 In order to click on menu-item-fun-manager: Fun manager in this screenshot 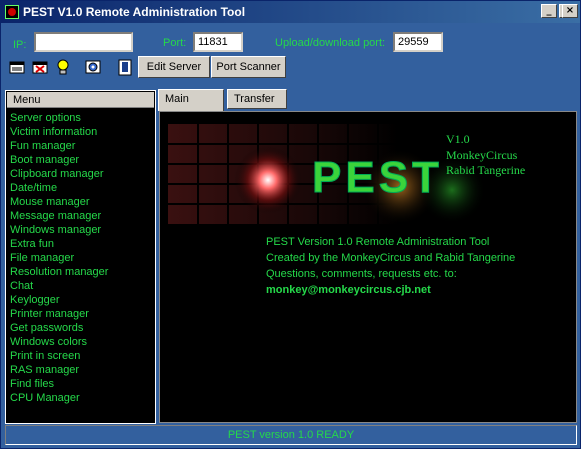, I will do `click(59, 146)`.